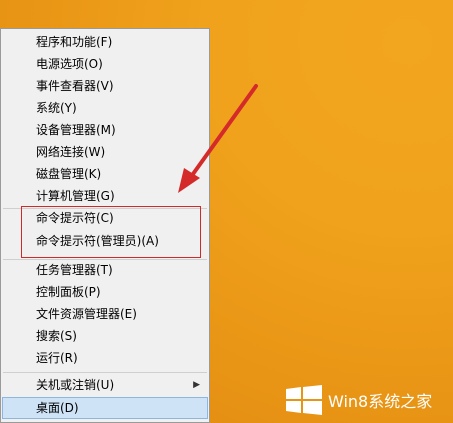 The width and height of the screenshot is (453, 423). I want to click on watermark-logo: Win8系统之家, so click(359, 400).